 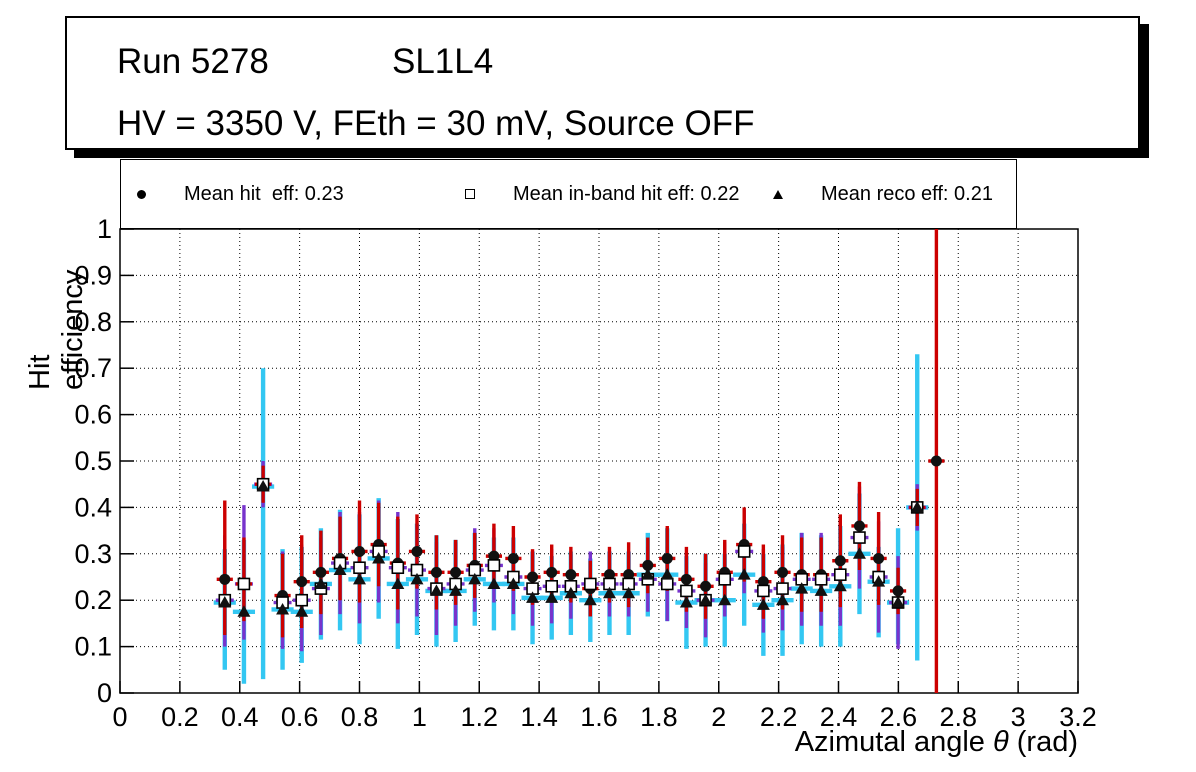 I want to click on y-tick-label: 0.6, so click(x=93, y=415).